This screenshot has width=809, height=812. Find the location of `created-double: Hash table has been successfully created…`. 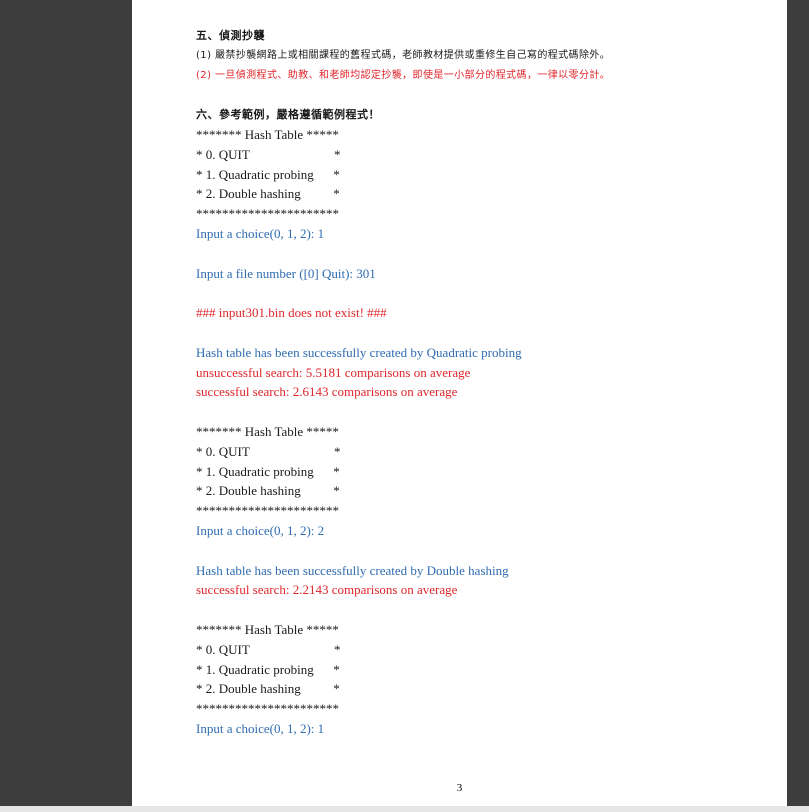

created-double: Hash table has been successfully created… is located at coordinates (352, 570).